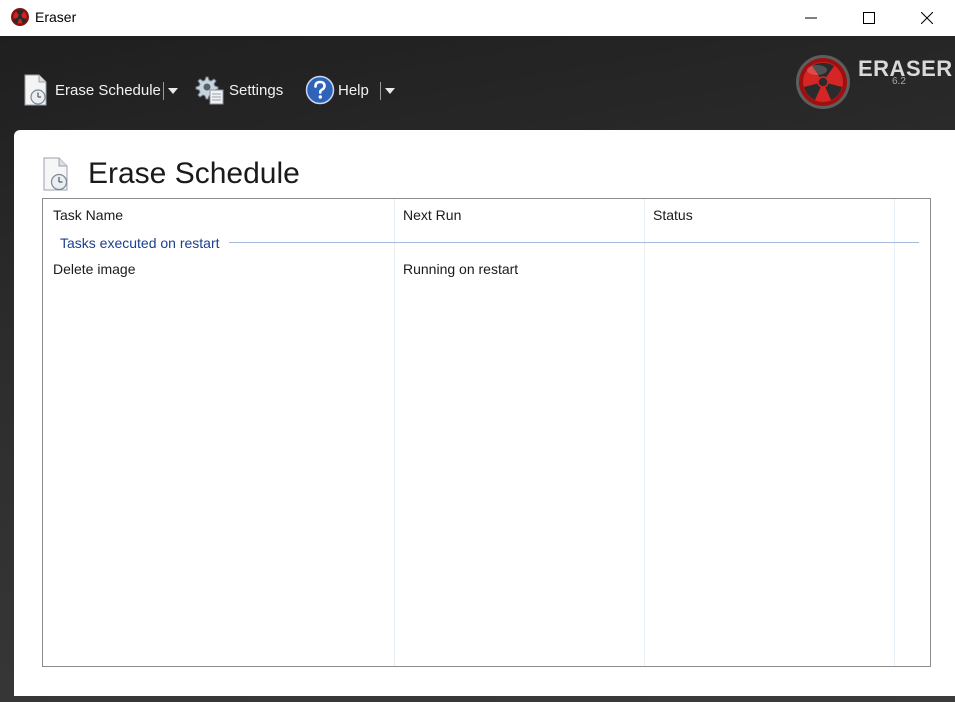  I want to click on minimize-button, so click(811, 18).